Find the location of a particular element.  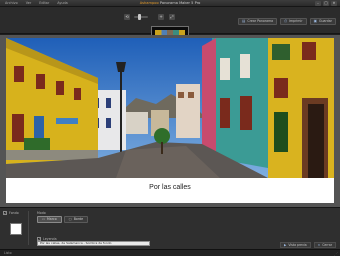

close-window-button: ✕ is located at coordinates (334, 3).